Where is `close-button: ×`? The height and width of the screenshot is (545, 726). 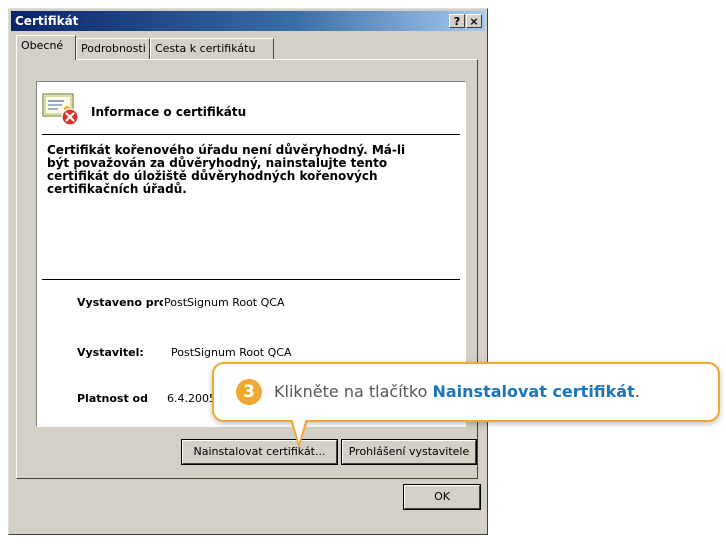
close-button: × is located at coordinates (474, 21).